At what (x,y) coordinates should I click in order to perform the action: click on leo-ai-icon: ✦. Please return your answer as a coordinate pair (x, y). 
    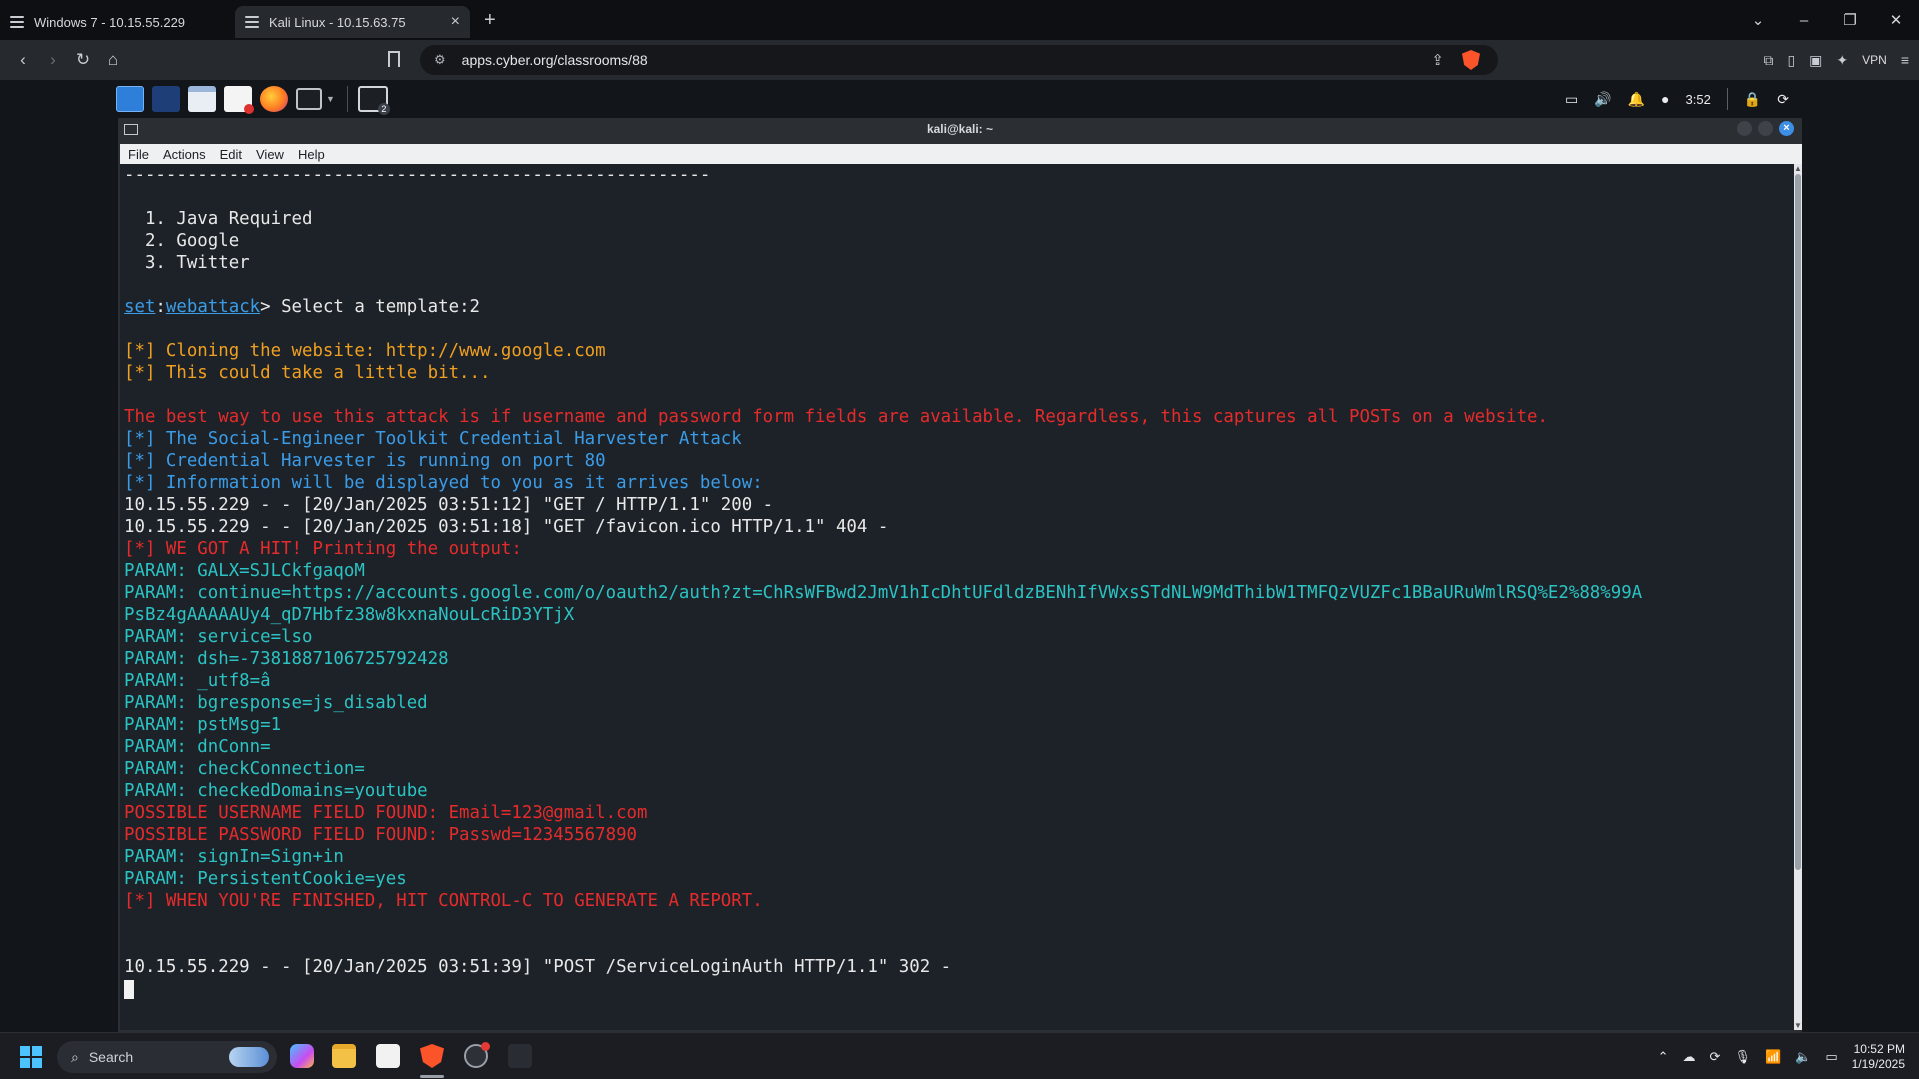
    Looking at the image, I should click on (1842, 60).